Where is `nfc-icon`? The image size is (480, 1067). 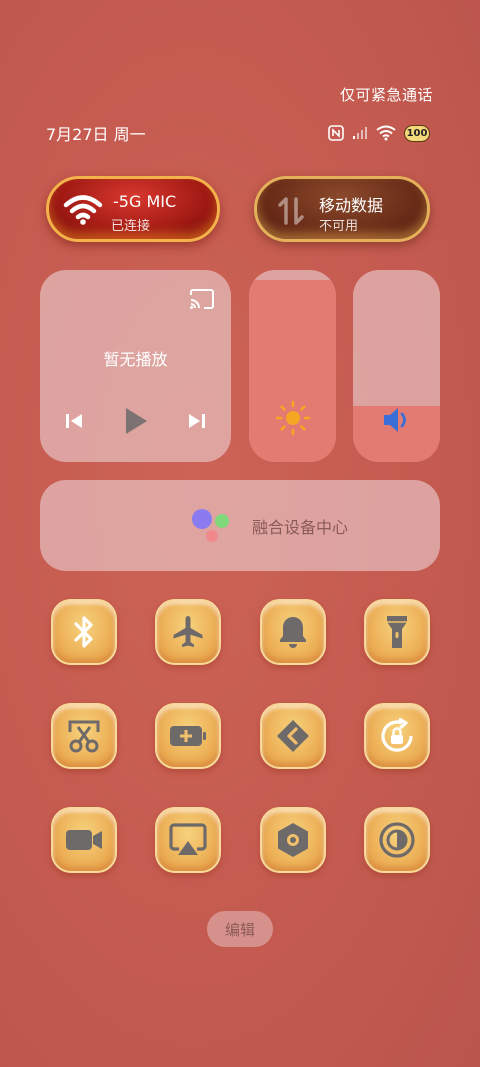
nfc-icon is located at coordinates (336, 133).